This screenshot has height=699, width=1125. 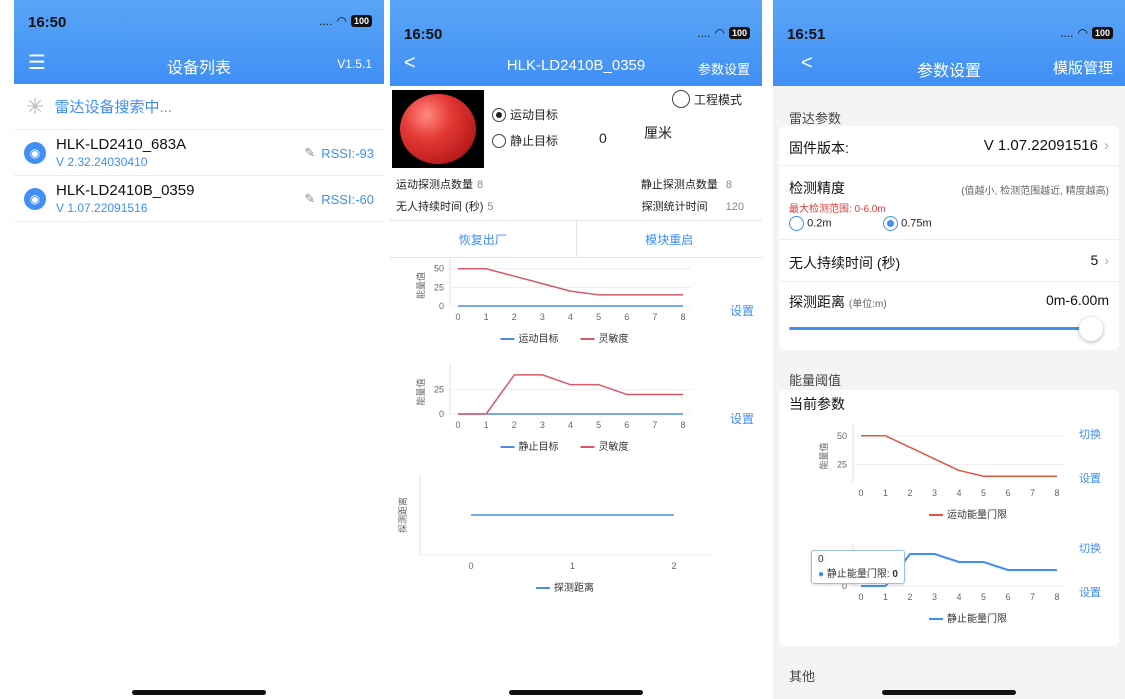 What do you see at coordinates (576, 24) in the screenshot?
I see `status-bar: 16:50 .... ◠ 100` at bounding box center [576, 24].